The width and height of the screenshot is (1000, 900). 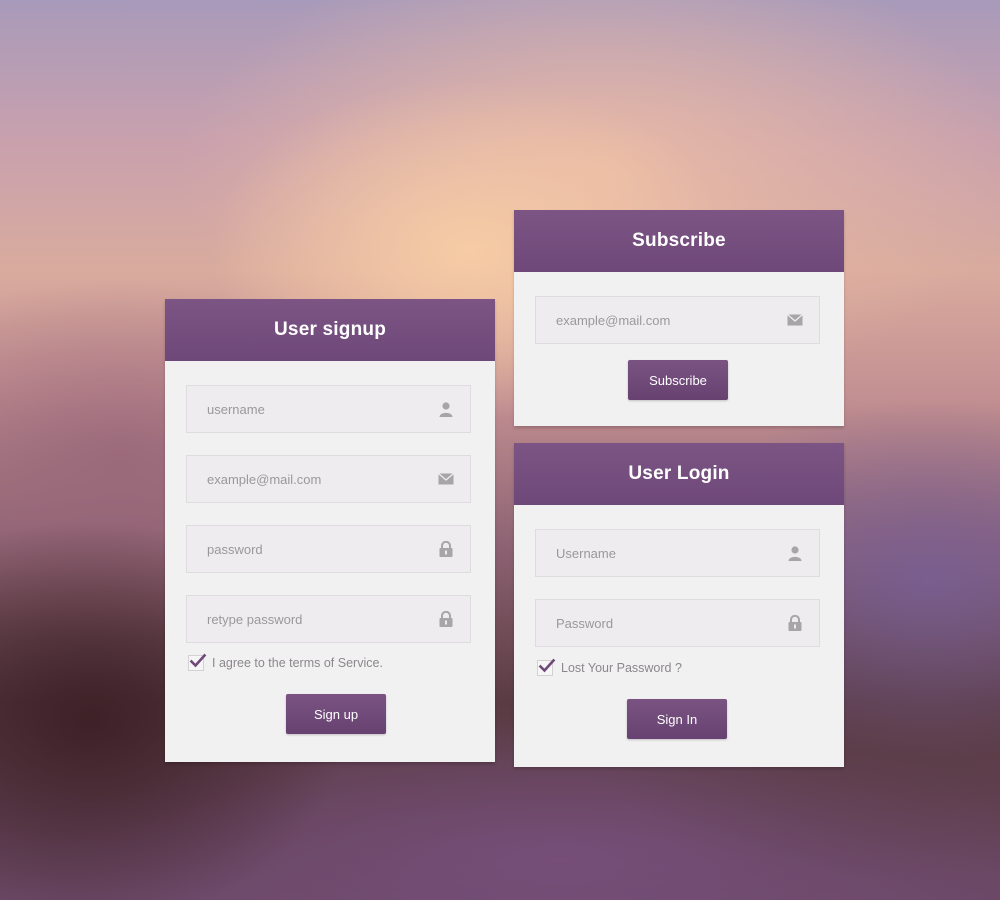 I want to click on terms-row: I agree to the terms of Service., so click(x=285, y=662).